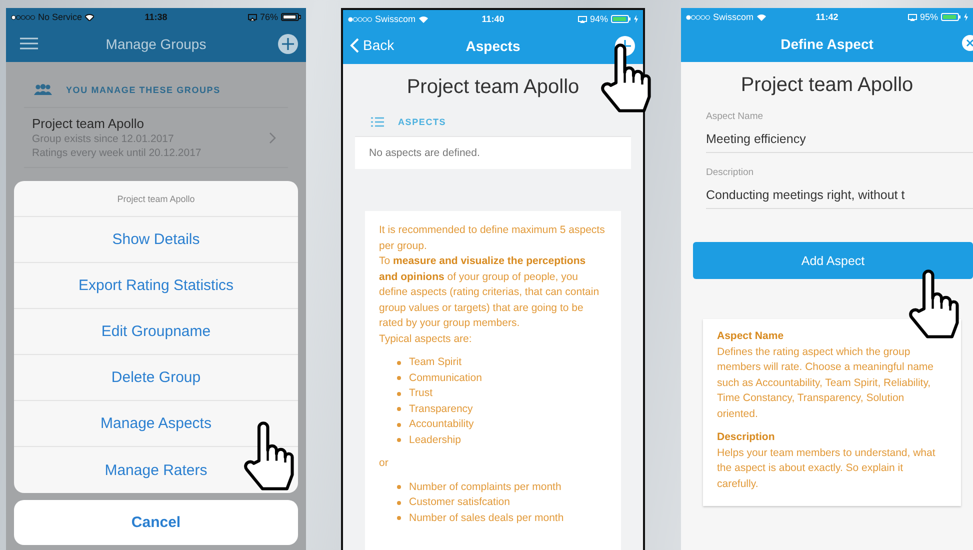  Describe the element at coordinates (599, 19) in the screenshot. I see `battery-percent: 94%` at that location.